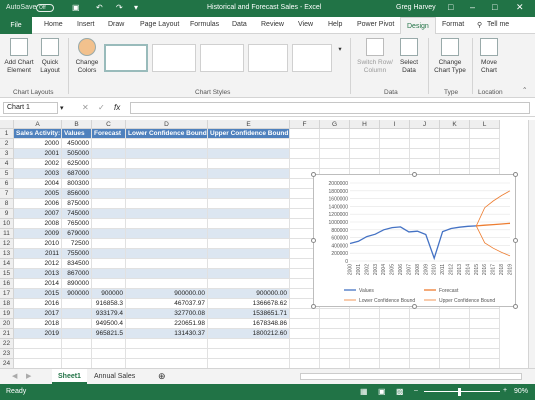 Image resolution: width=535 pixels, height=400 pixels. Describe the element at coordinates (375, 24) in the screenshot. I see `tab-power-pivot: Power Pivot` at that location.